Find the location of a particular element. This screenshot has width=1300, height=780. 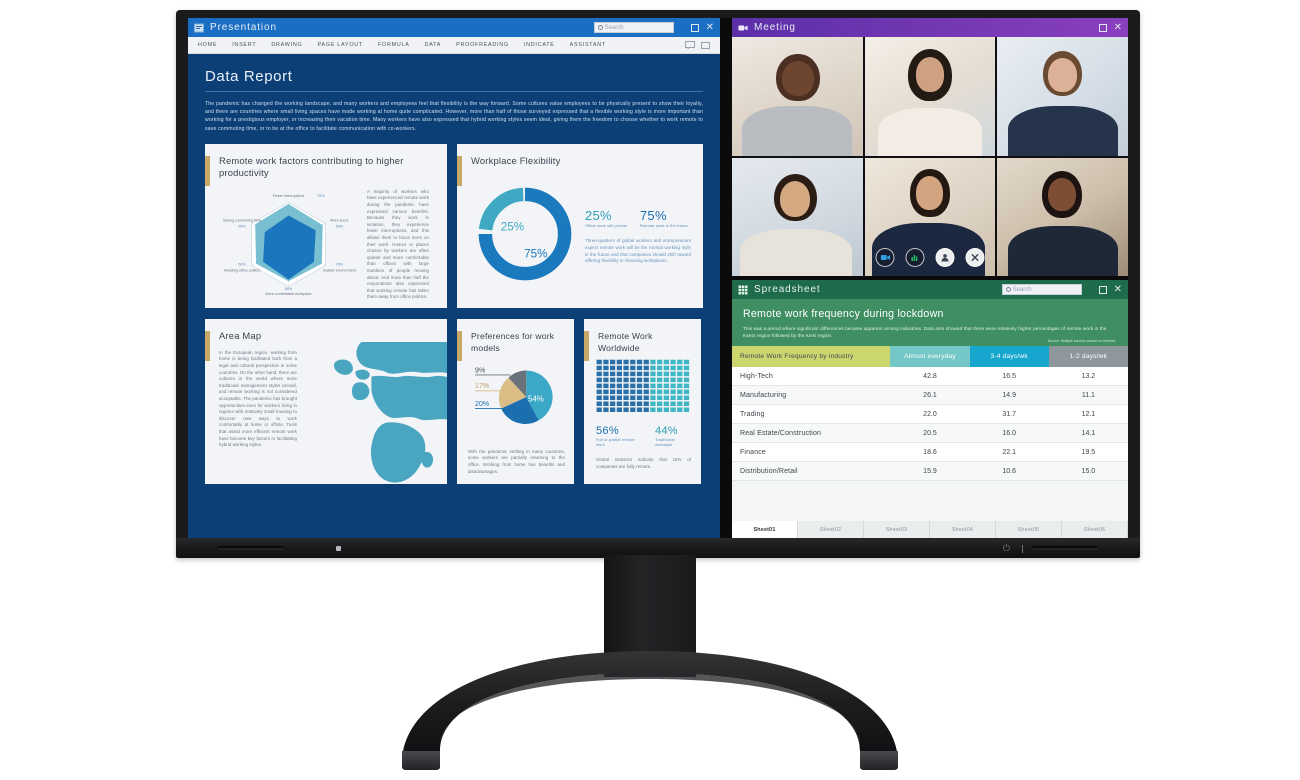

spreadsheet-titlebar: Spreadsheet Search ✕ is located at coordinates (930, 289).